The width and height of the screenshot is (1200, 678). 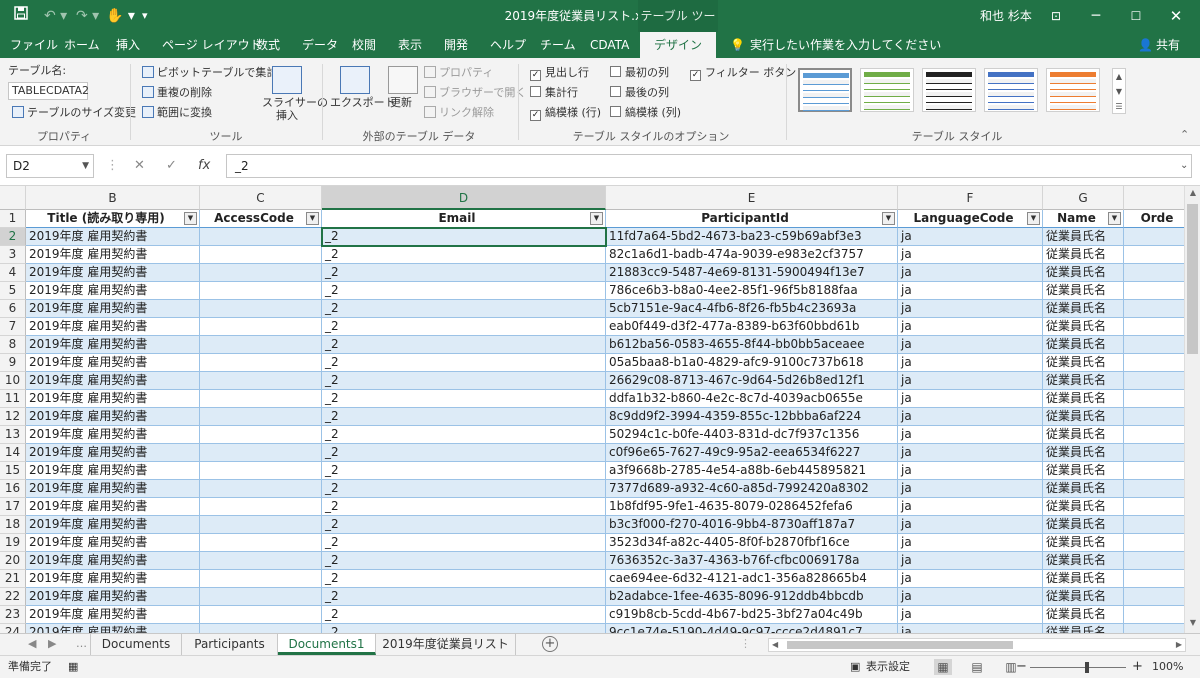 I want to click on table-header-cell: LanguageCode, so click(x=970, y=219).